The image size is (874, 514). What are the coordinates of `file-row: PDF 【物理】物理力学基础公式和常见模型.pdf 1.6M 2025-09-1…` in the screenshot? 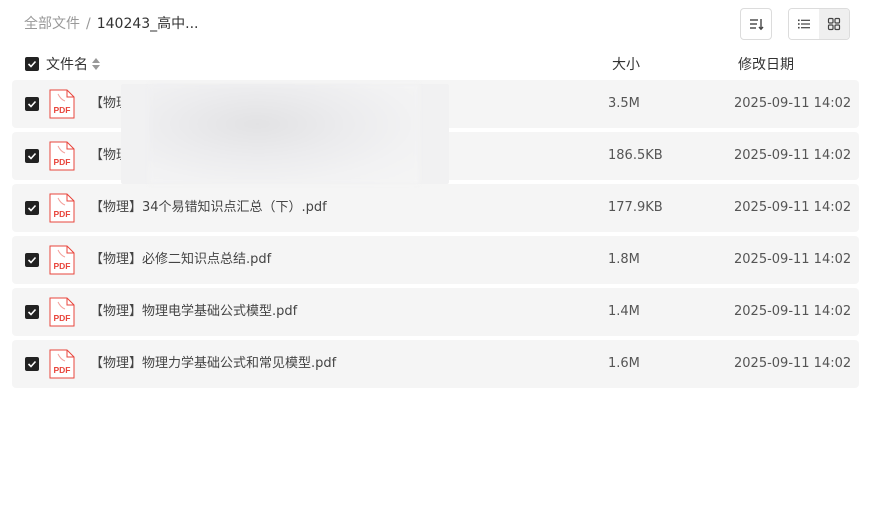 It's located at (435, 364).